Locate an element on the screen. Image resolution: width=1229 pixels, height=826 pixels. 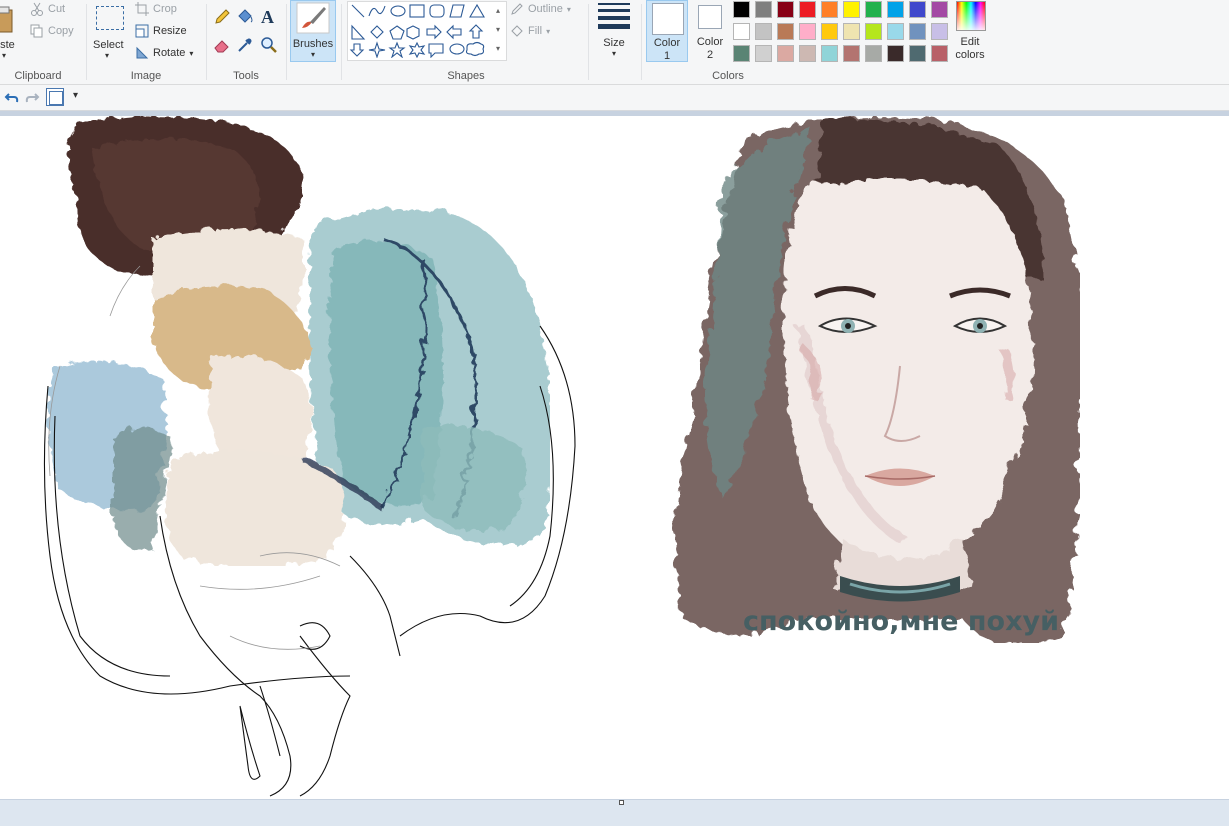
size-label: Size is located at coordinates (614, 43).